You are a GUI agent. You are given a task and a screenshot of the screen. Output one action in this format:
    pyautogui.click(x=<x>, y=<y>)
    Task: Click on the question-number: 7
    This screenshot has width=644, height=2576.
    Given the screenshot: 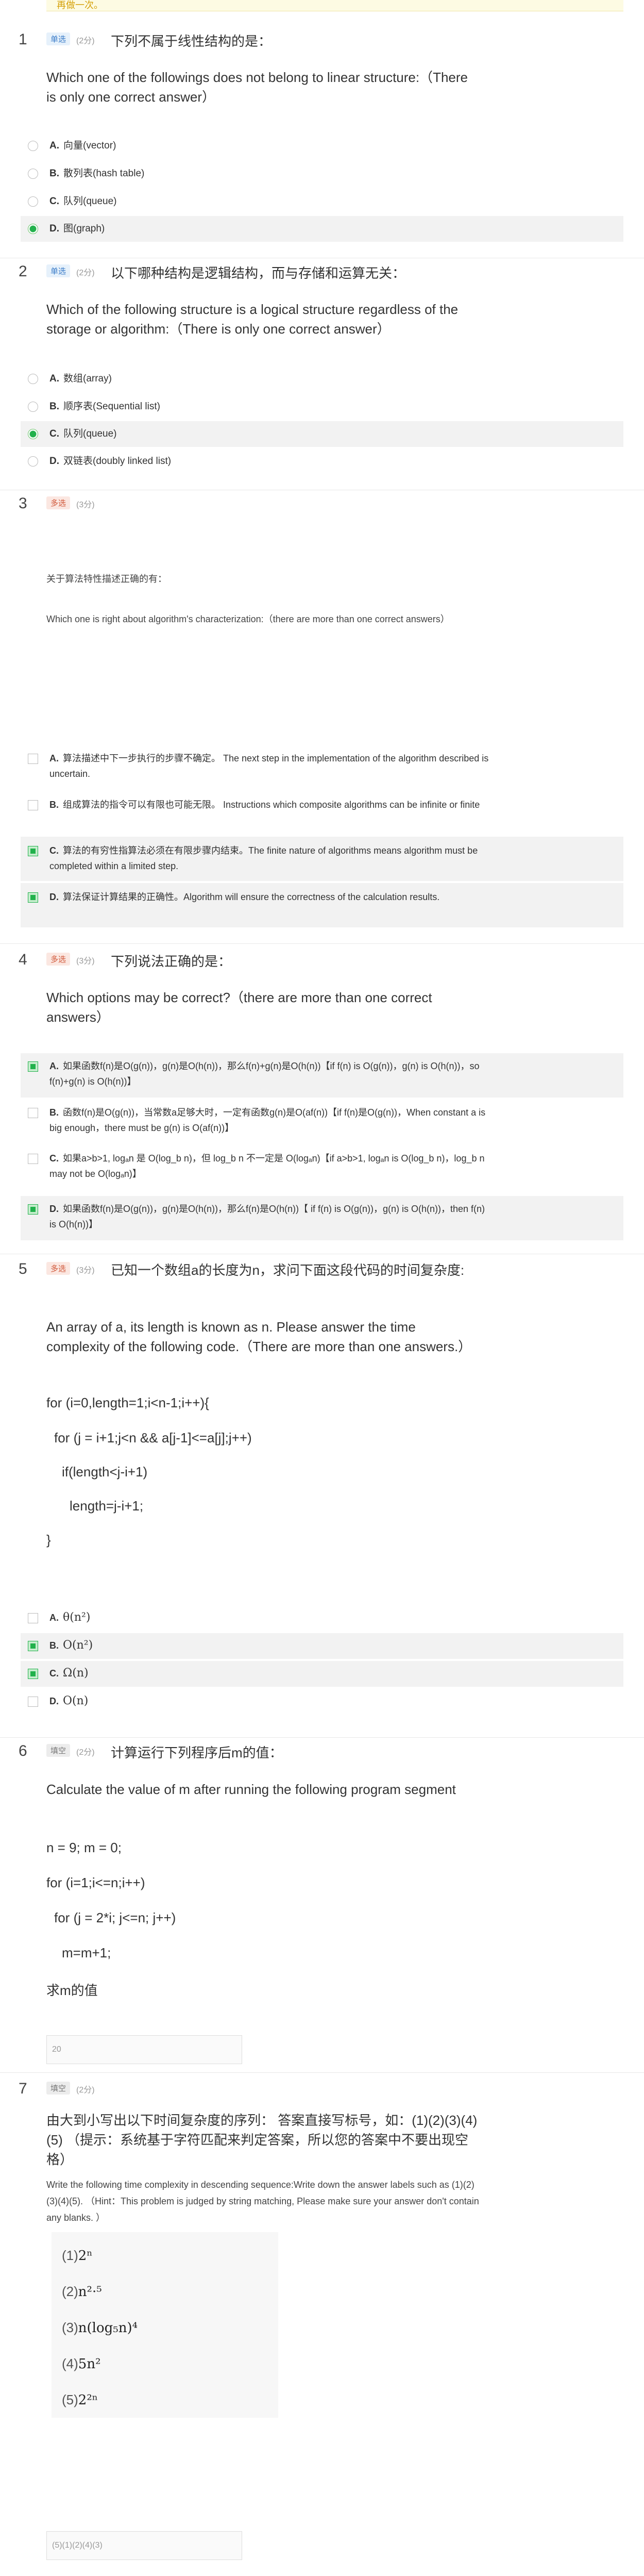 What is the action you would take?
    pyautogui.click(x=23, y=2088)
    